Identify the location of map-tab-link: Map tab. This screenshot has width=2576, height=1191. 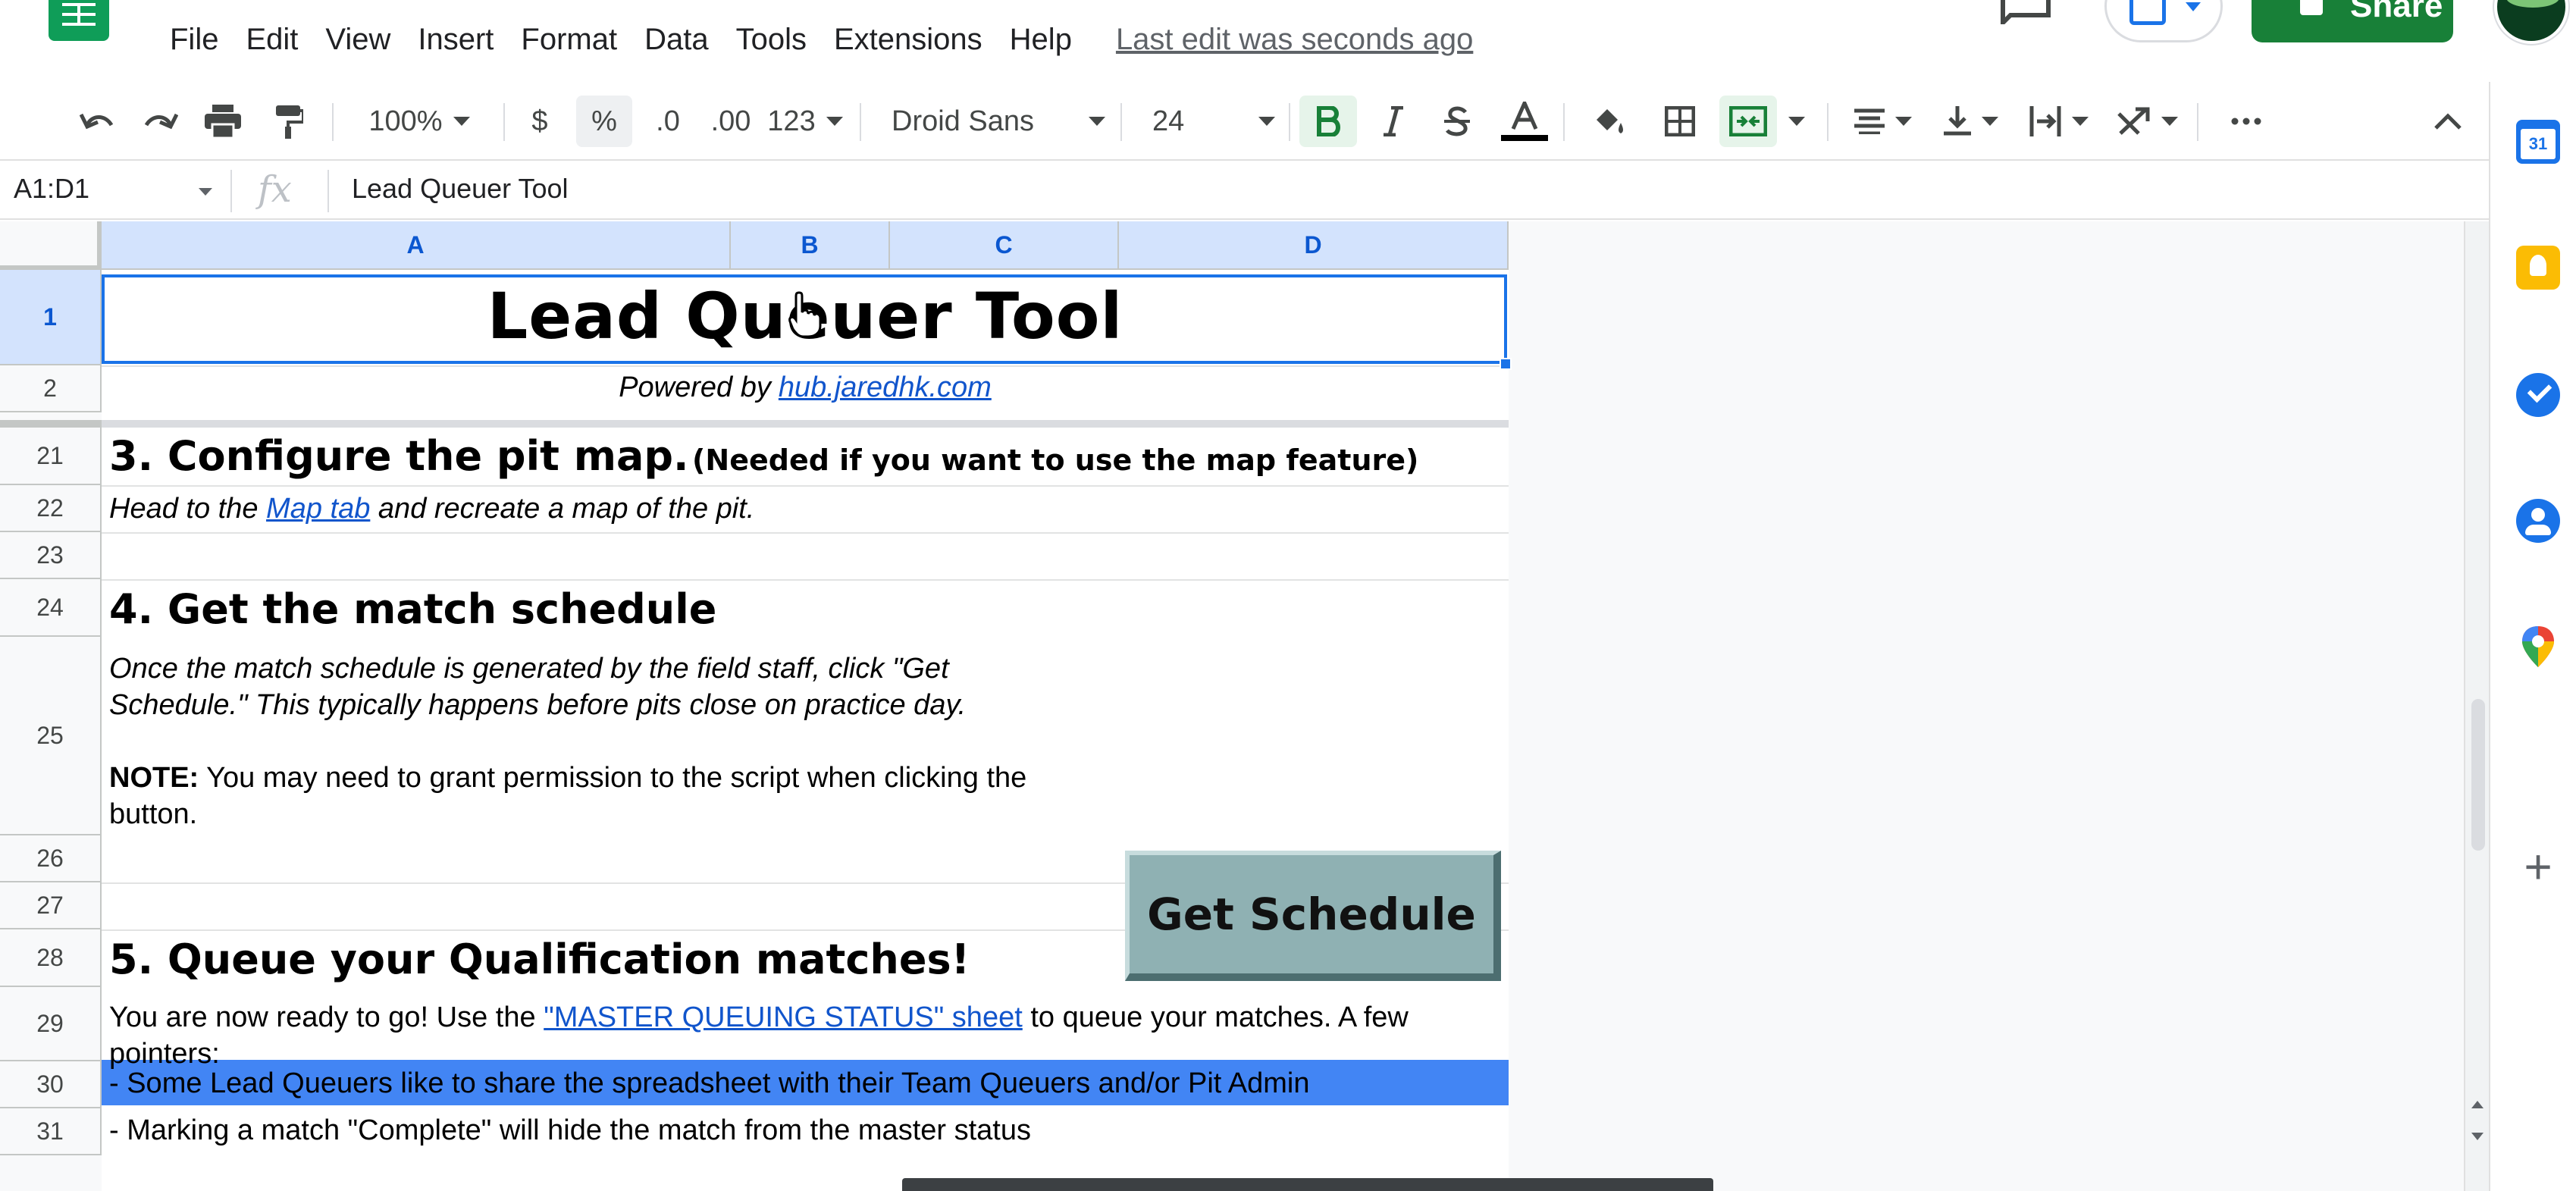
(318, 509).